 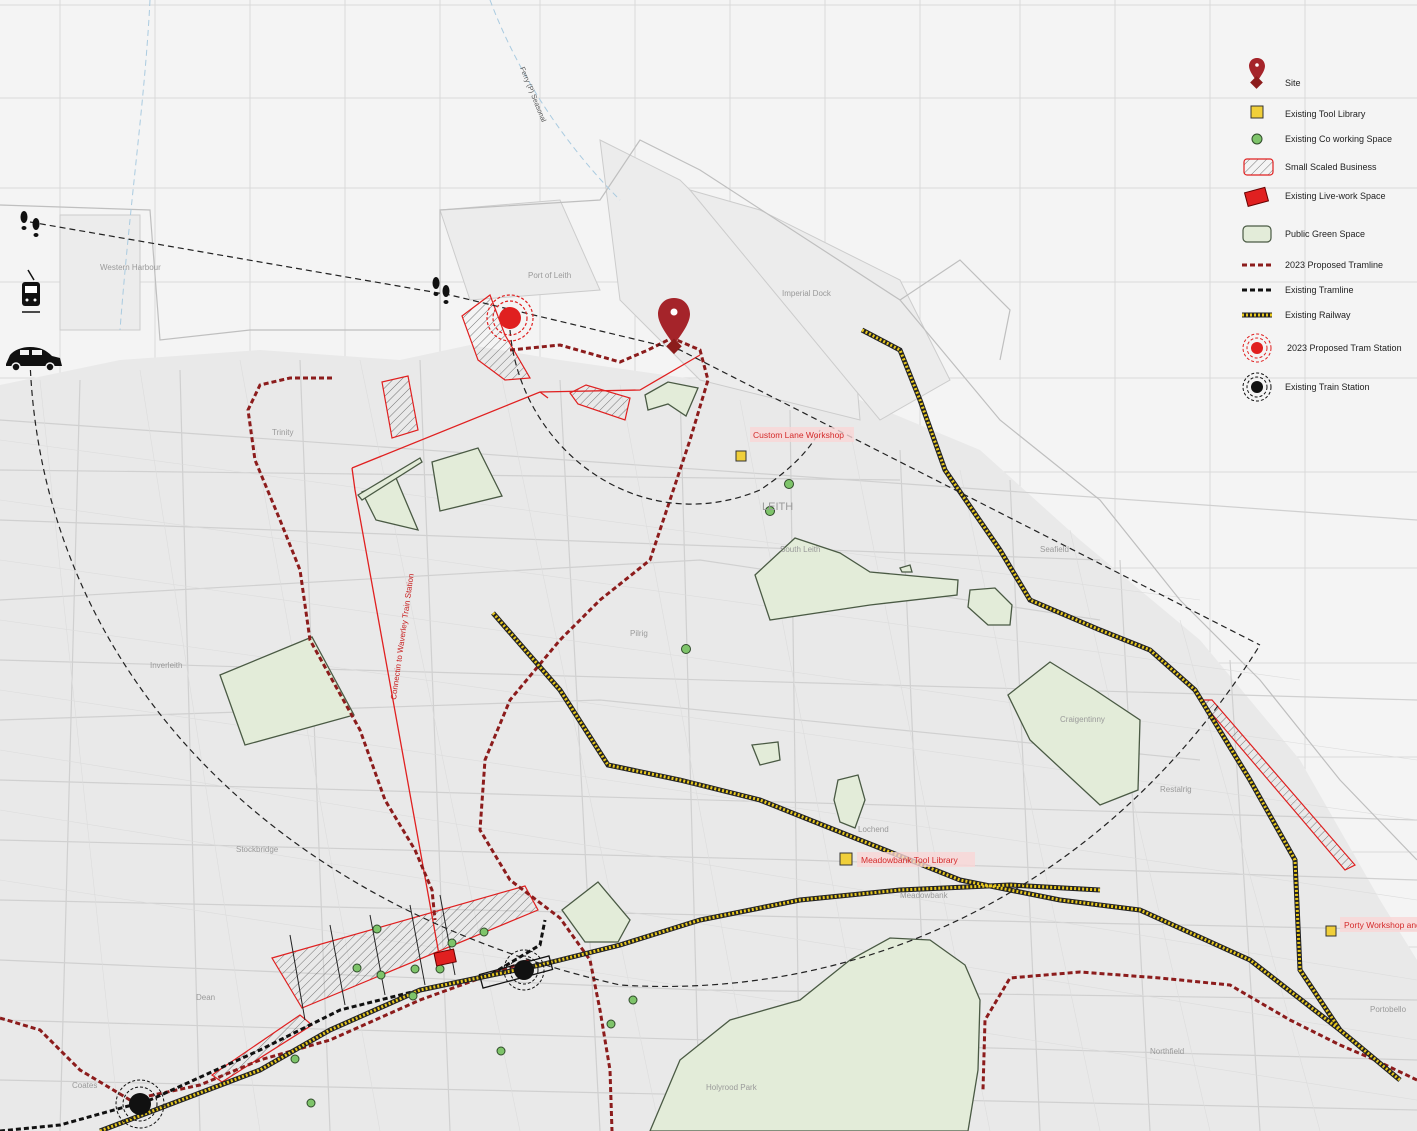 What do you see at coordinates (1338, 139) in the screenshot?
I see `legend-coworking-label: Existing Co working Space` at bounding box center [1338, 139].